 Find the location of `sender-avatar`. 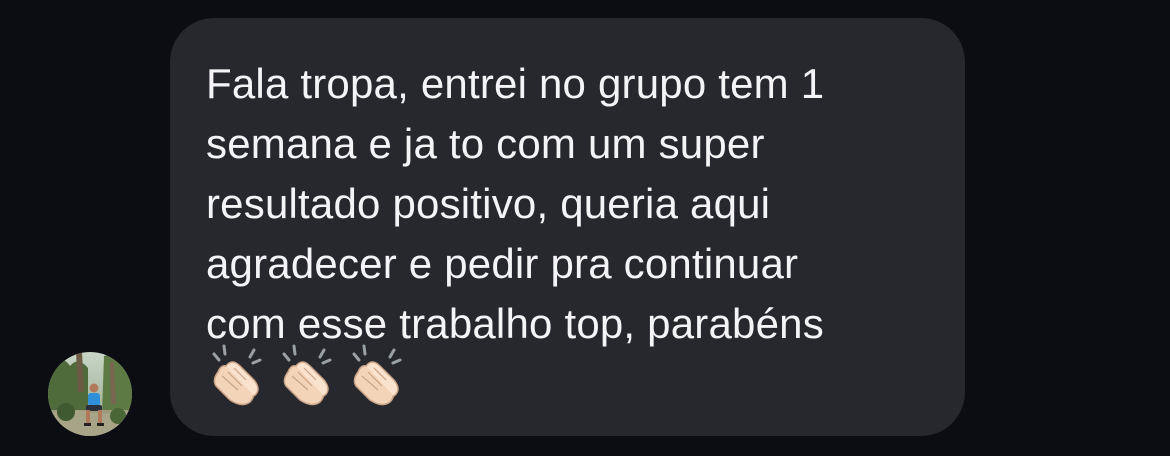

sender-avatar is located at coordinates (90, 394).